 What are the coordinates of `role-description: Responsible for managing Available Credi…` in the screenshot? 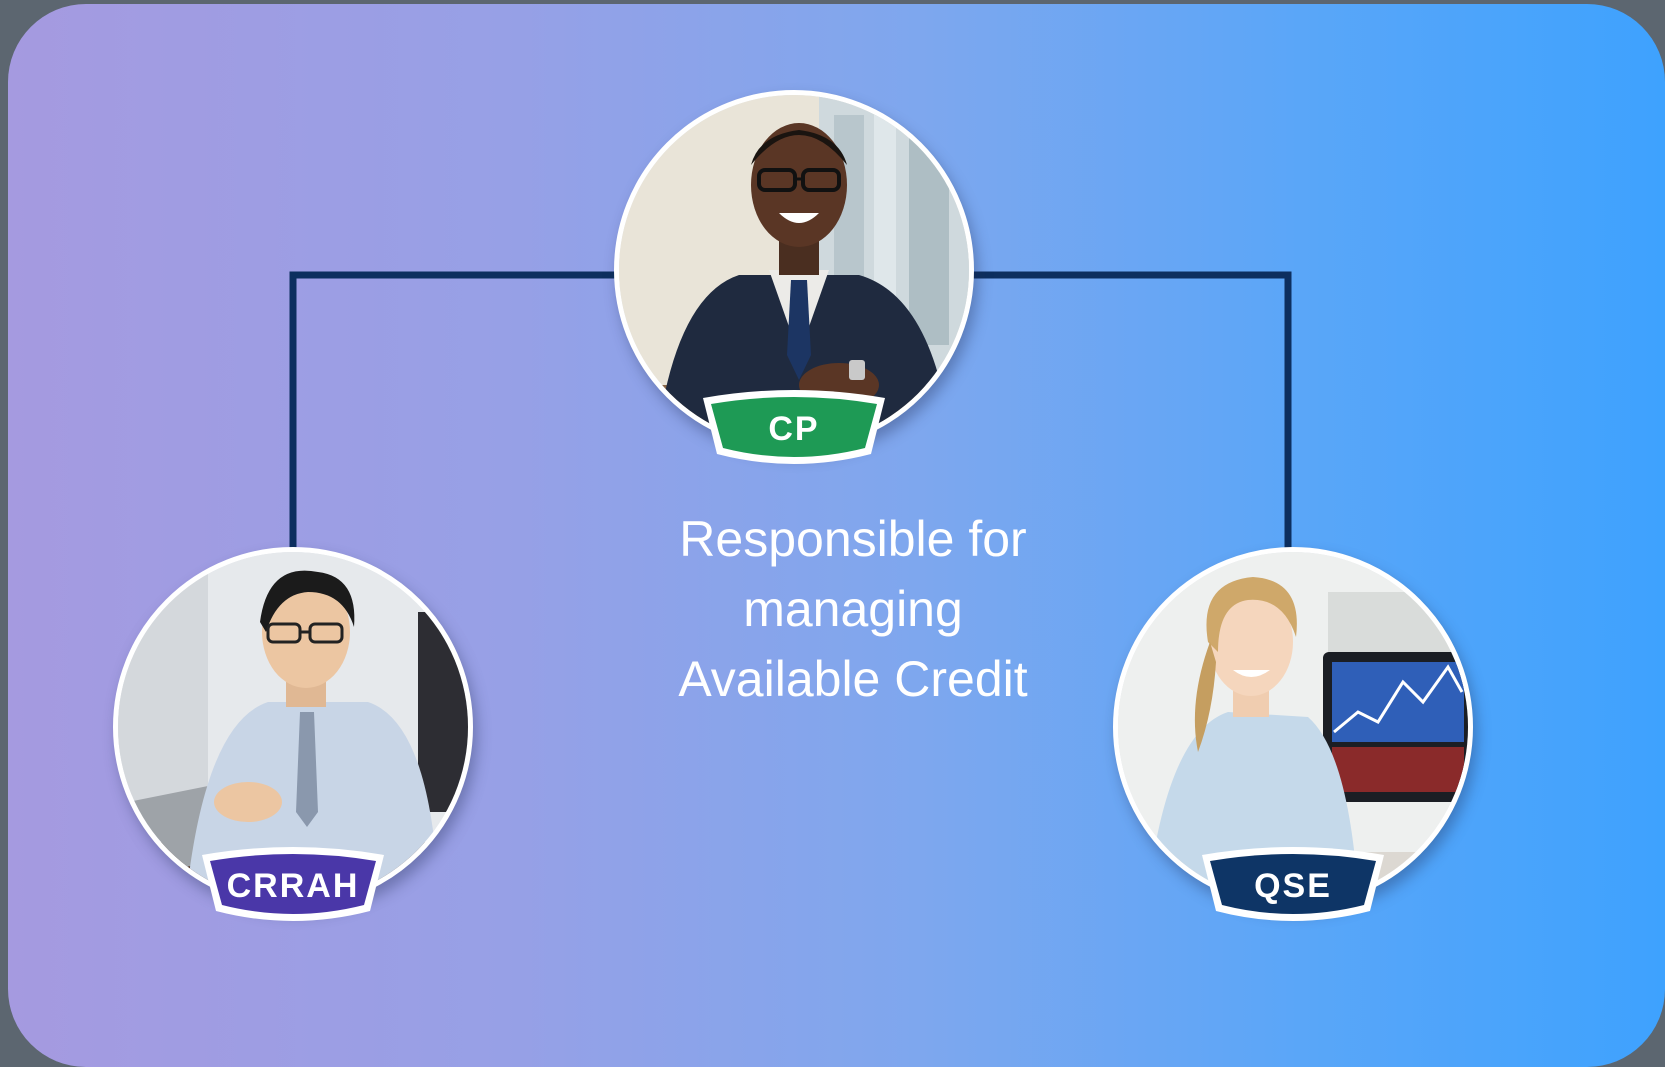 It's located at (853, 609).